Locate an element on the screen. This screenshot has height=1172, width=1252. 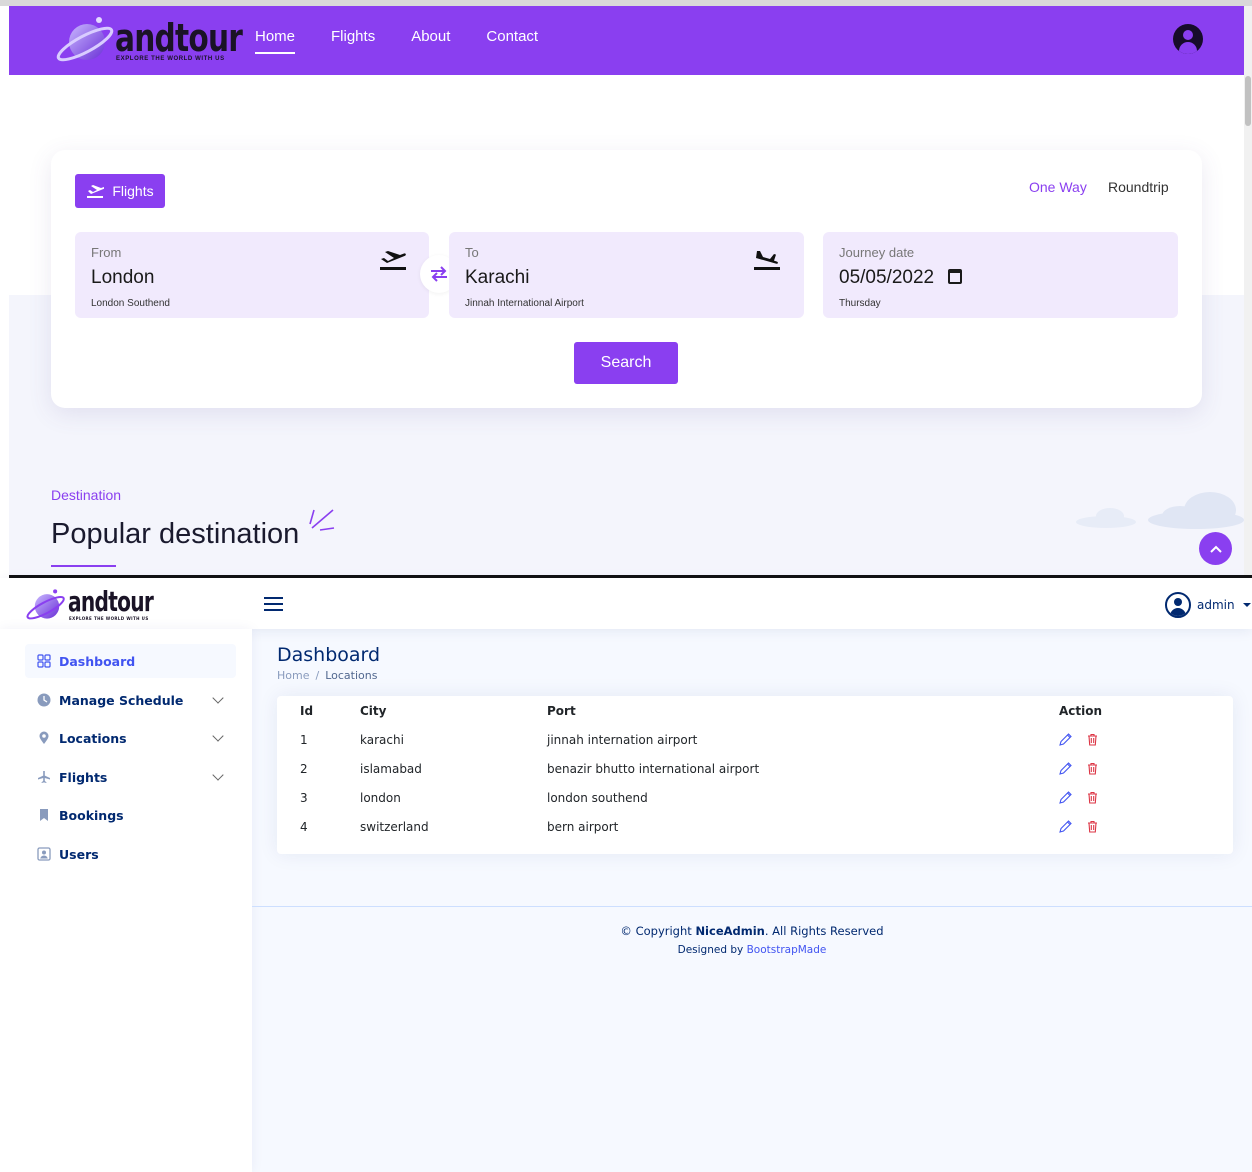
admin-logo-wordmark: andtour is located at coordinates (111, 601).